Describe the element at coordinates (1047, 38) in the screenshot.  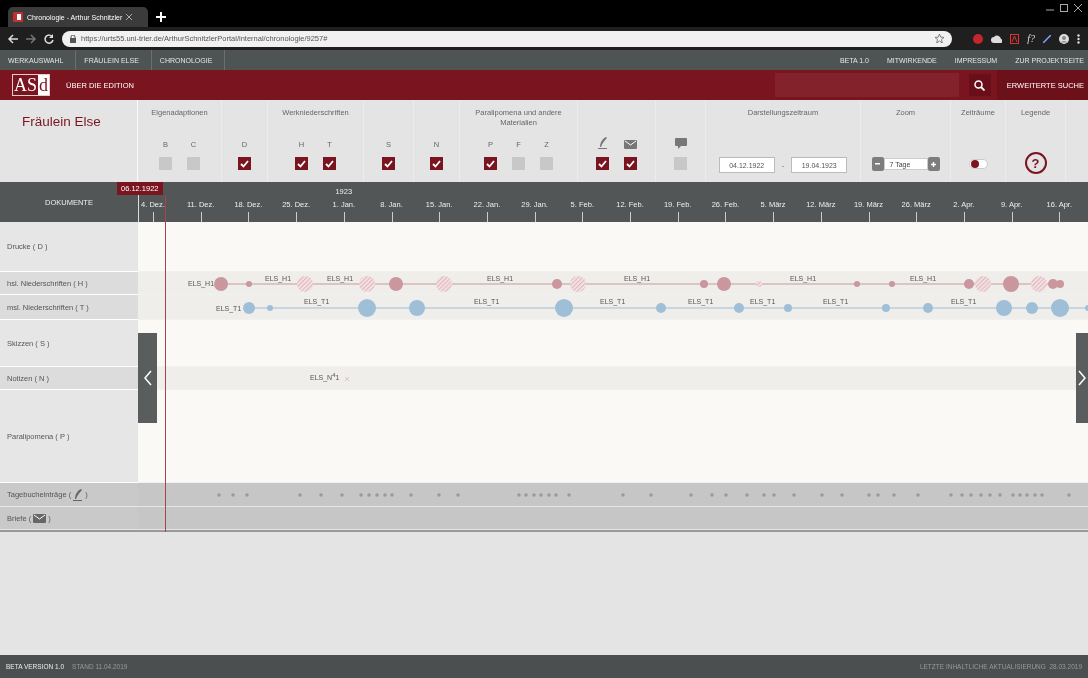
I see `pen-icon` at that location.